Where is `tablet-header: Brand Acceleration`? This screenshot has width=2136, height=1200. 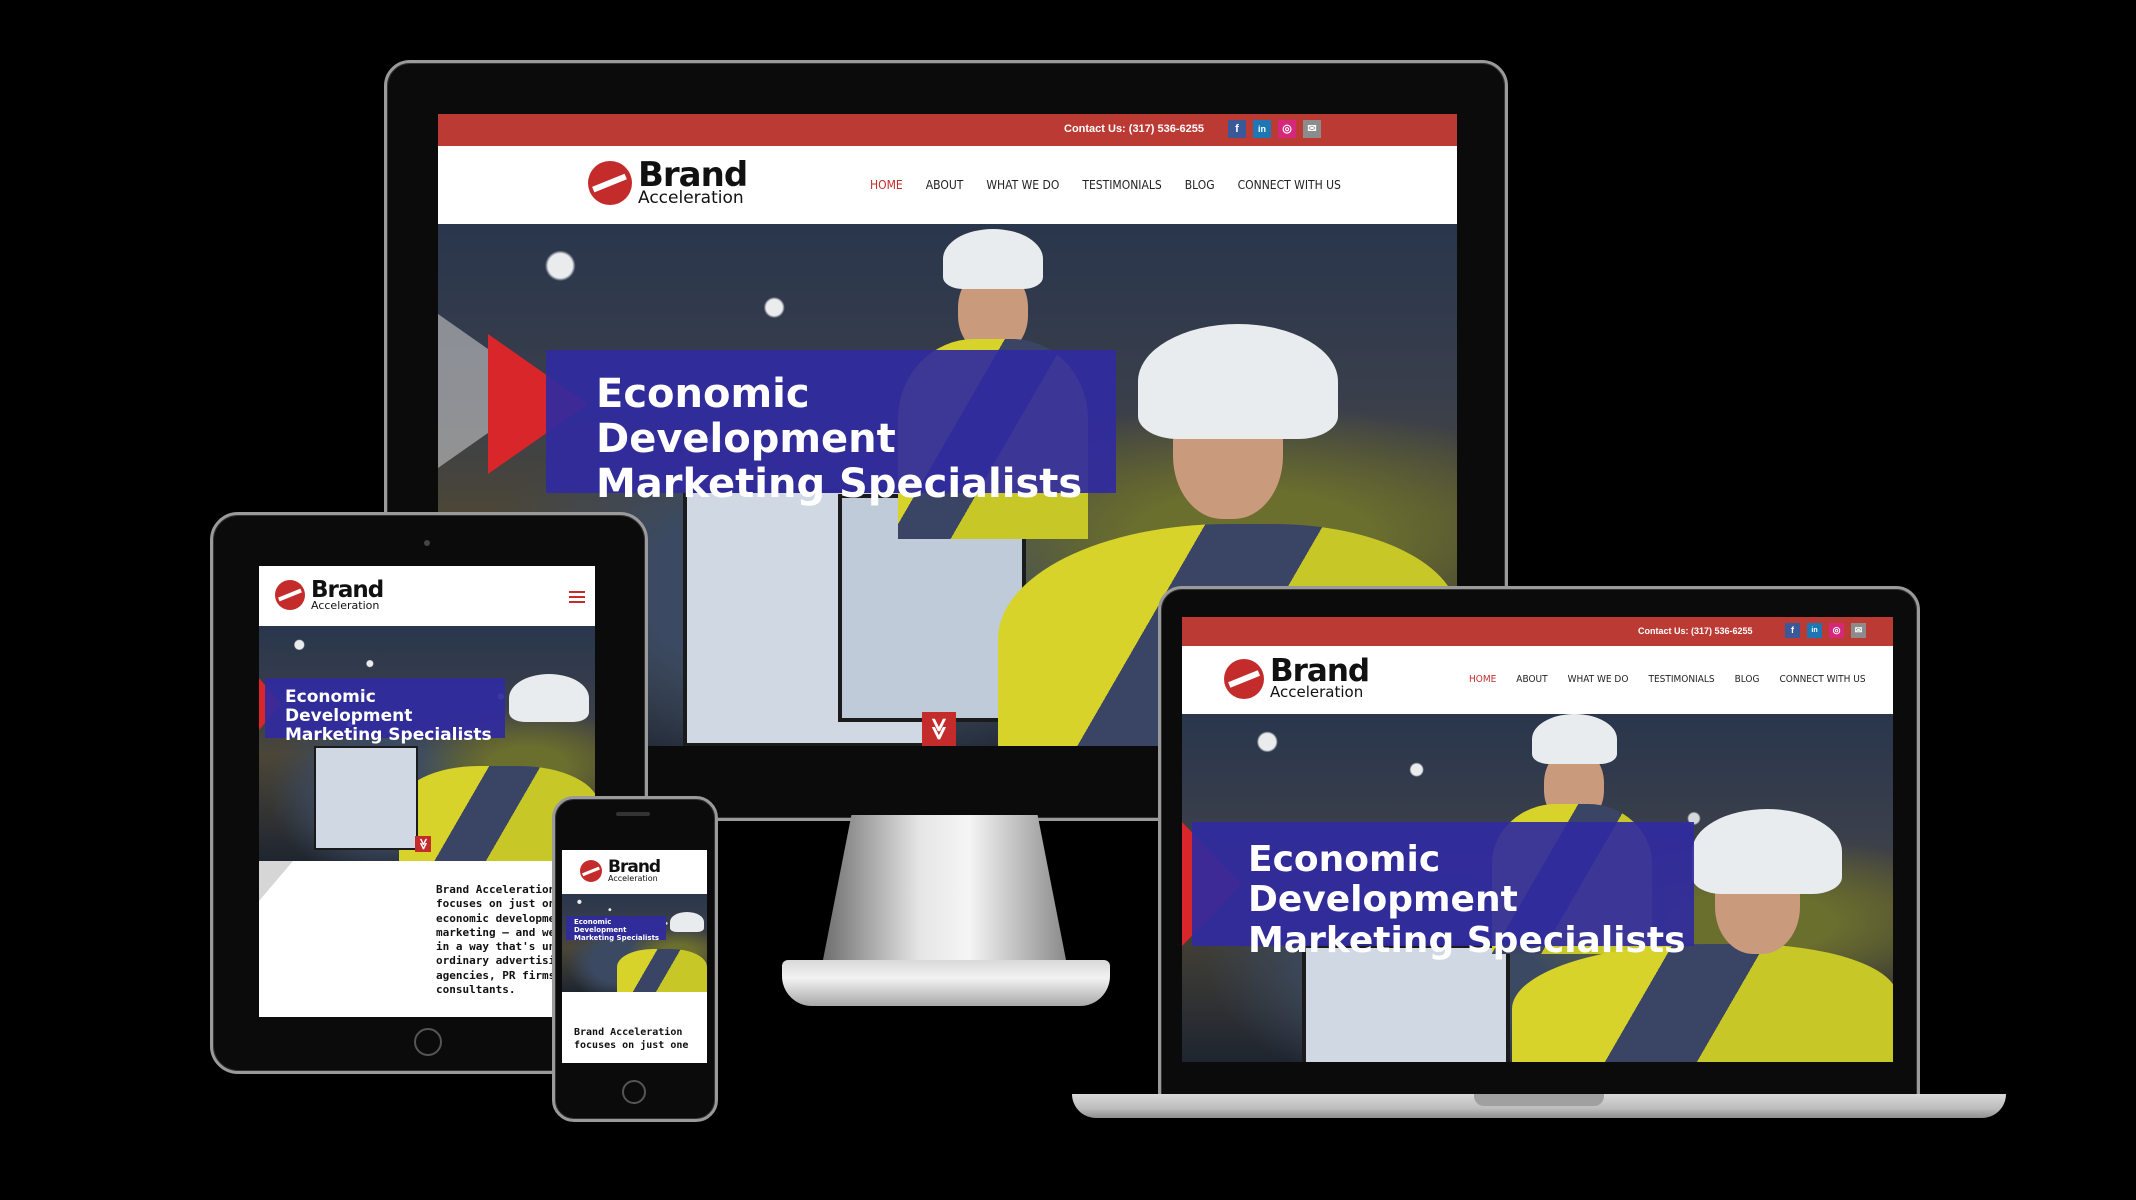
tablet-header: Brand Acceleration is located at coordinates (427, 596).